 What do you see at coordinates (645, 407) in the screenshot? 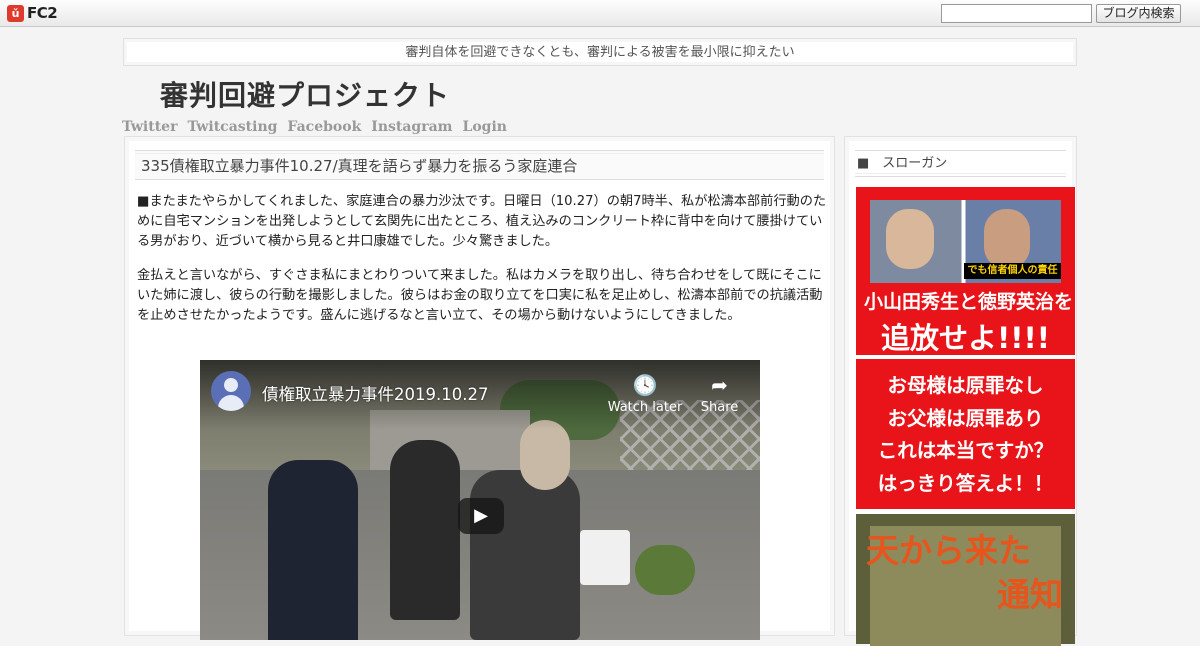
I see `watch-later-label: Watch later` at bounding box center [645, 407].